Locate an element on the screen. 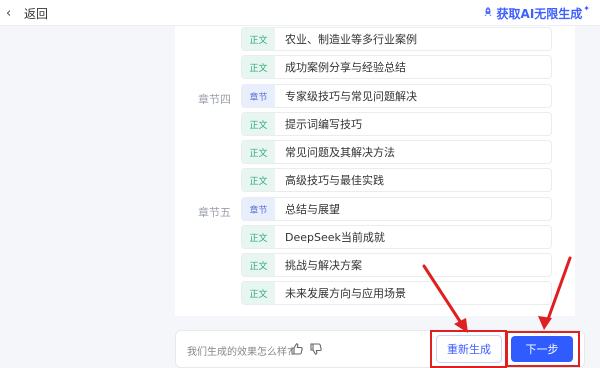  outline-row: 正文 农业、制造业等多行业案例 is located at coordinates (396, 39).